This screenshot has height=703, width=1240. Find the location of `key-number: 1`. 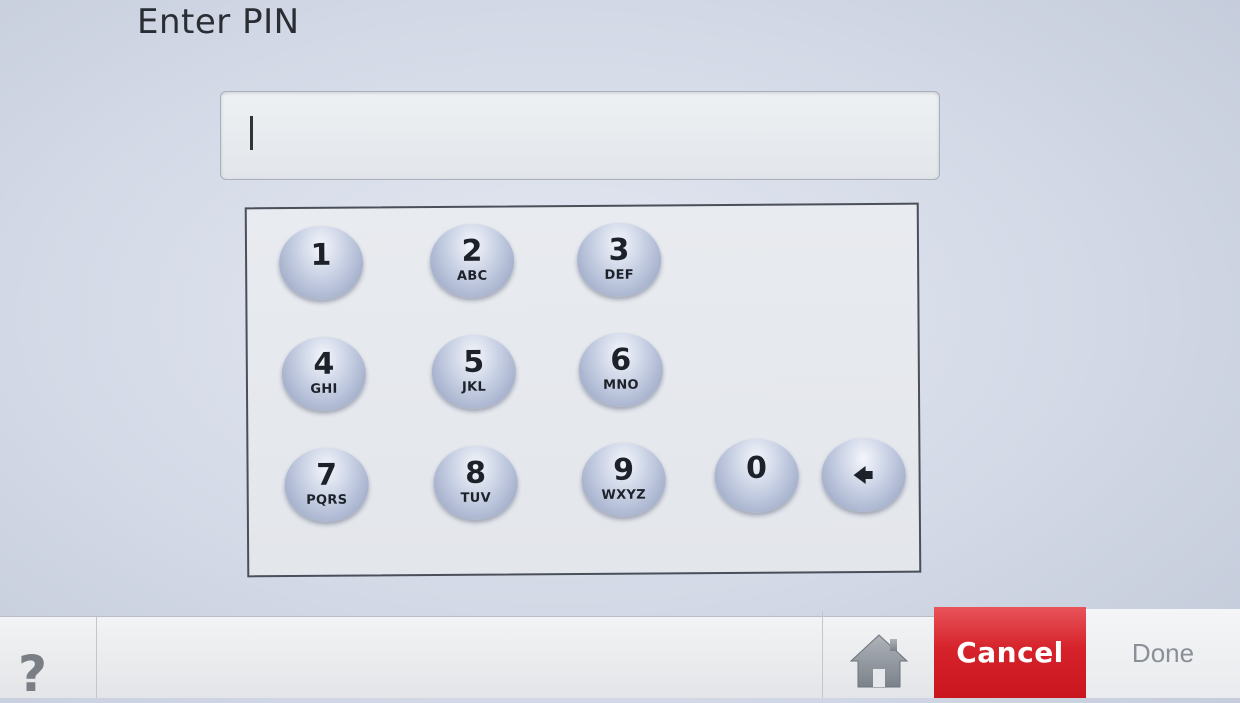

key-number: 1 is located at coordinates (321, 255).